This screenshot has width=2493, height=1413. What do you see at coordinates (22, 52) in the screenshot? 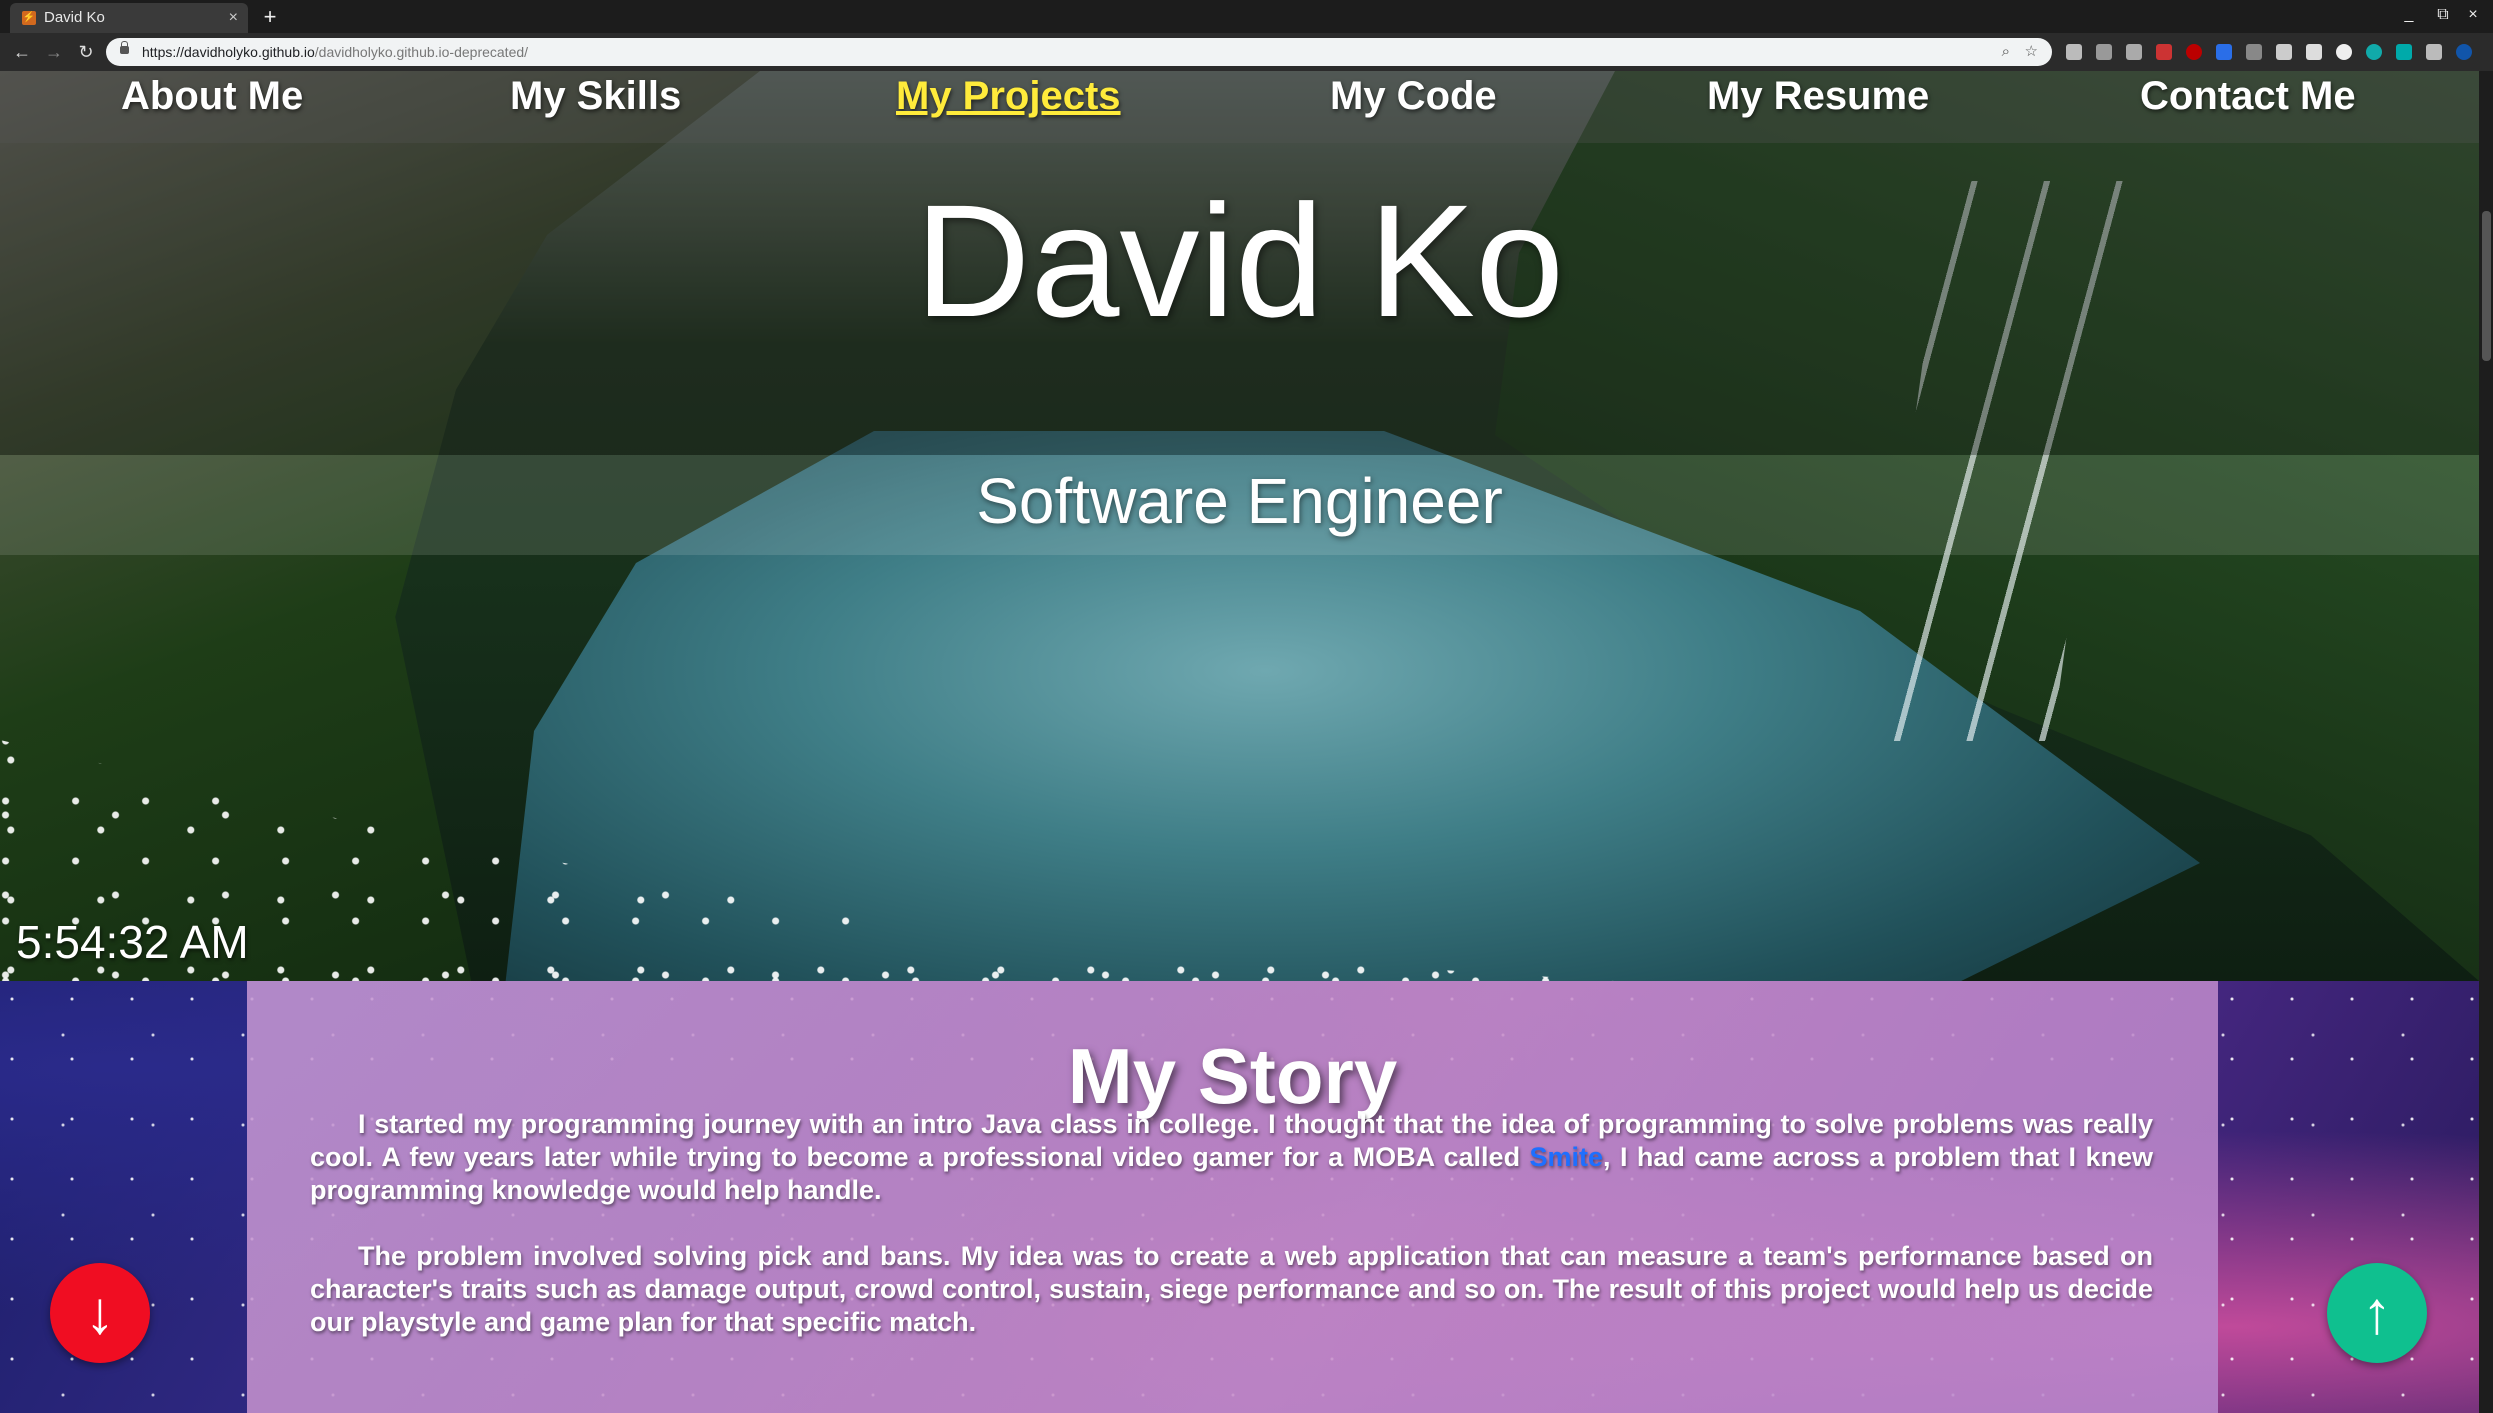
I see `back-arrow-icon: ←` at bounding box center [22, 52].